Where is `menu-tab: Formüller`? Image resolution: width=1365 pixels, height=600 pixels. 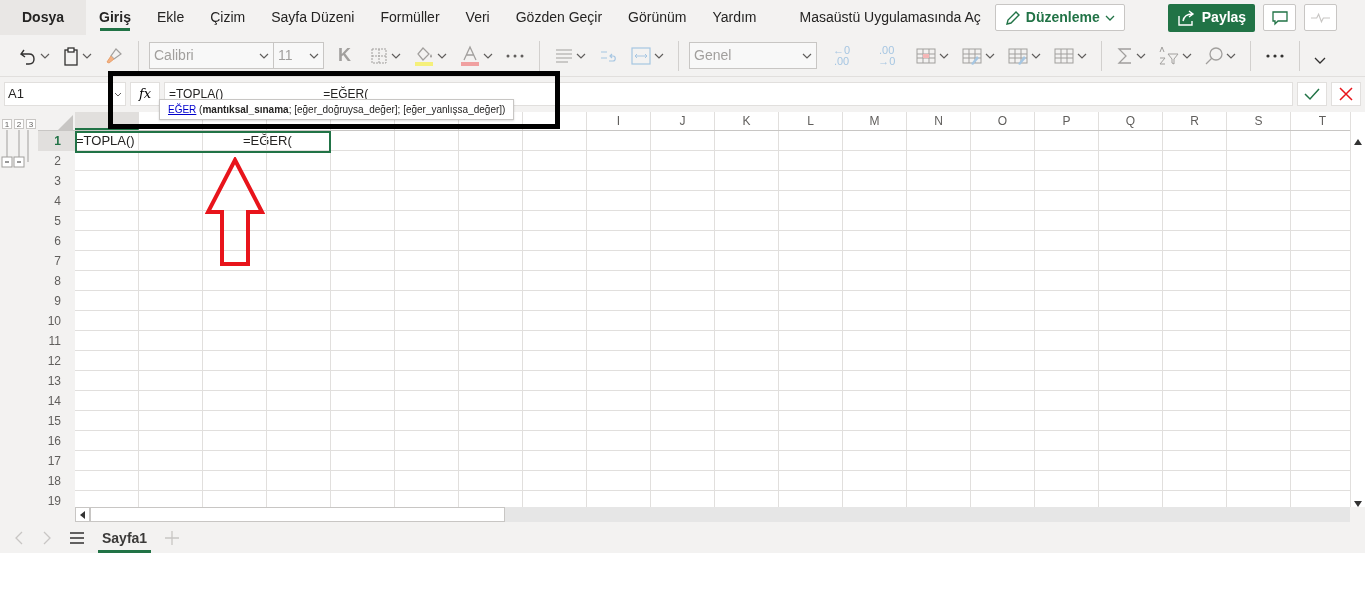
menu-tab: Formüller is located at coordinates (410, 17).